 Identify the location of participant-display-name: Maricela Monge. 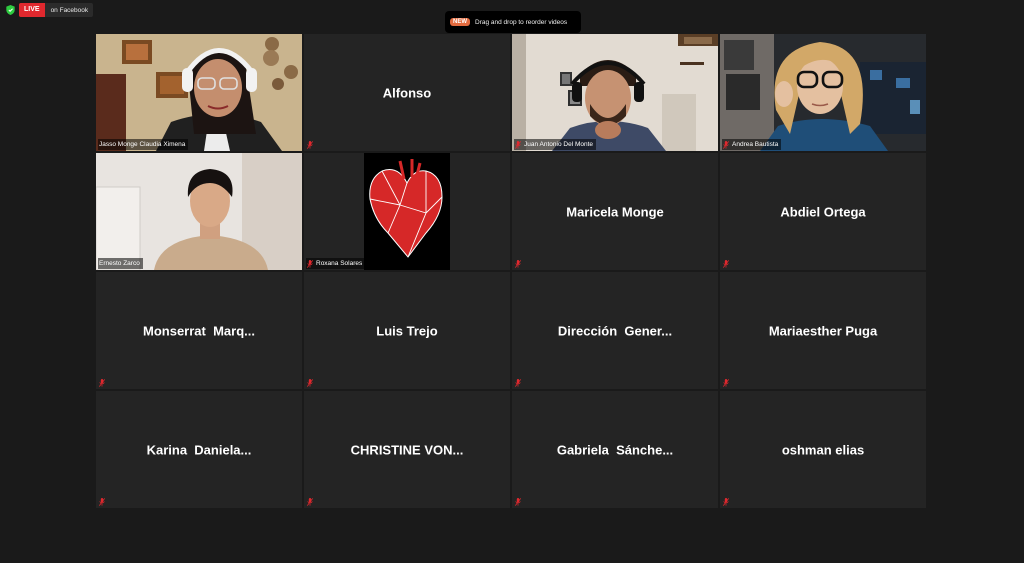
(615, 211).